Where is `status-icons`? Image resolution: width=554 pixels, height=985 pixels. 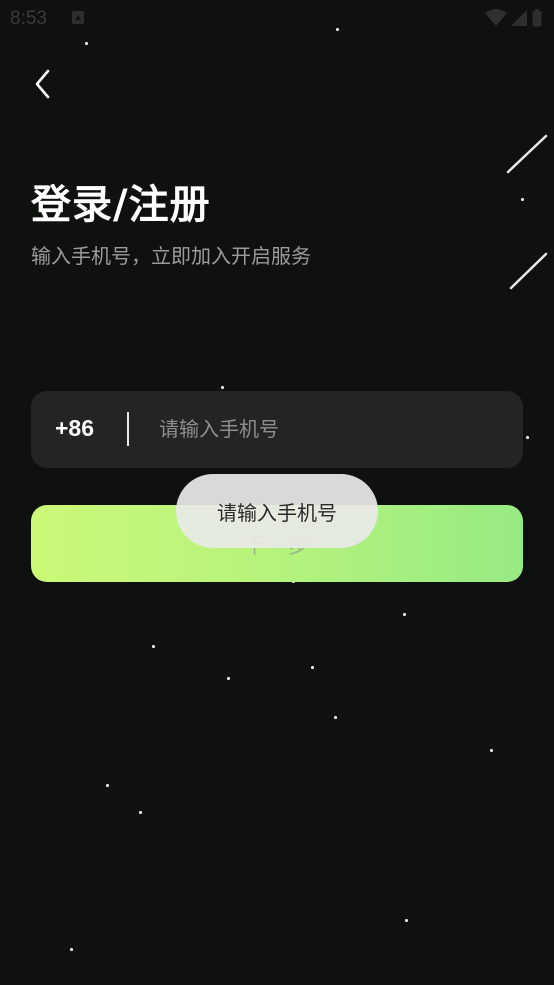 status-icons is located at coordinates (513, 20).